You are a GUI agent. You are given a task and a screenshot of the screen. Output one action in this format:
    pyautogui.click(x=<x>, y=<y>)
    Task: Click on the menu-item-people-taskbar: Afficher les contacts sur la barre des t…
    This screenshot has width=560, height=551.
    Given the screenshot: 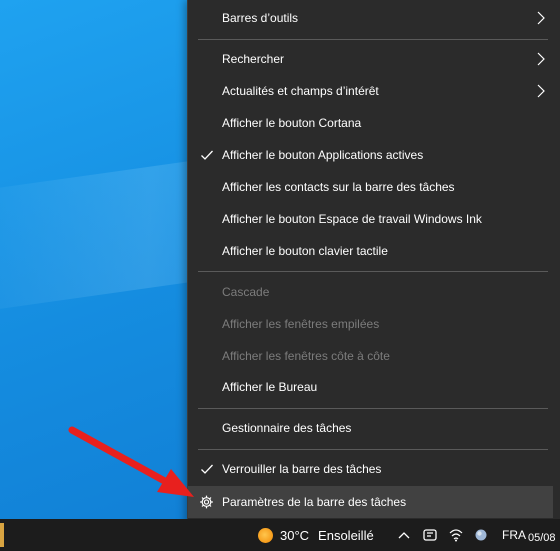 What is the action you would take?
    pyautogui.click(x=370, y=187)
    